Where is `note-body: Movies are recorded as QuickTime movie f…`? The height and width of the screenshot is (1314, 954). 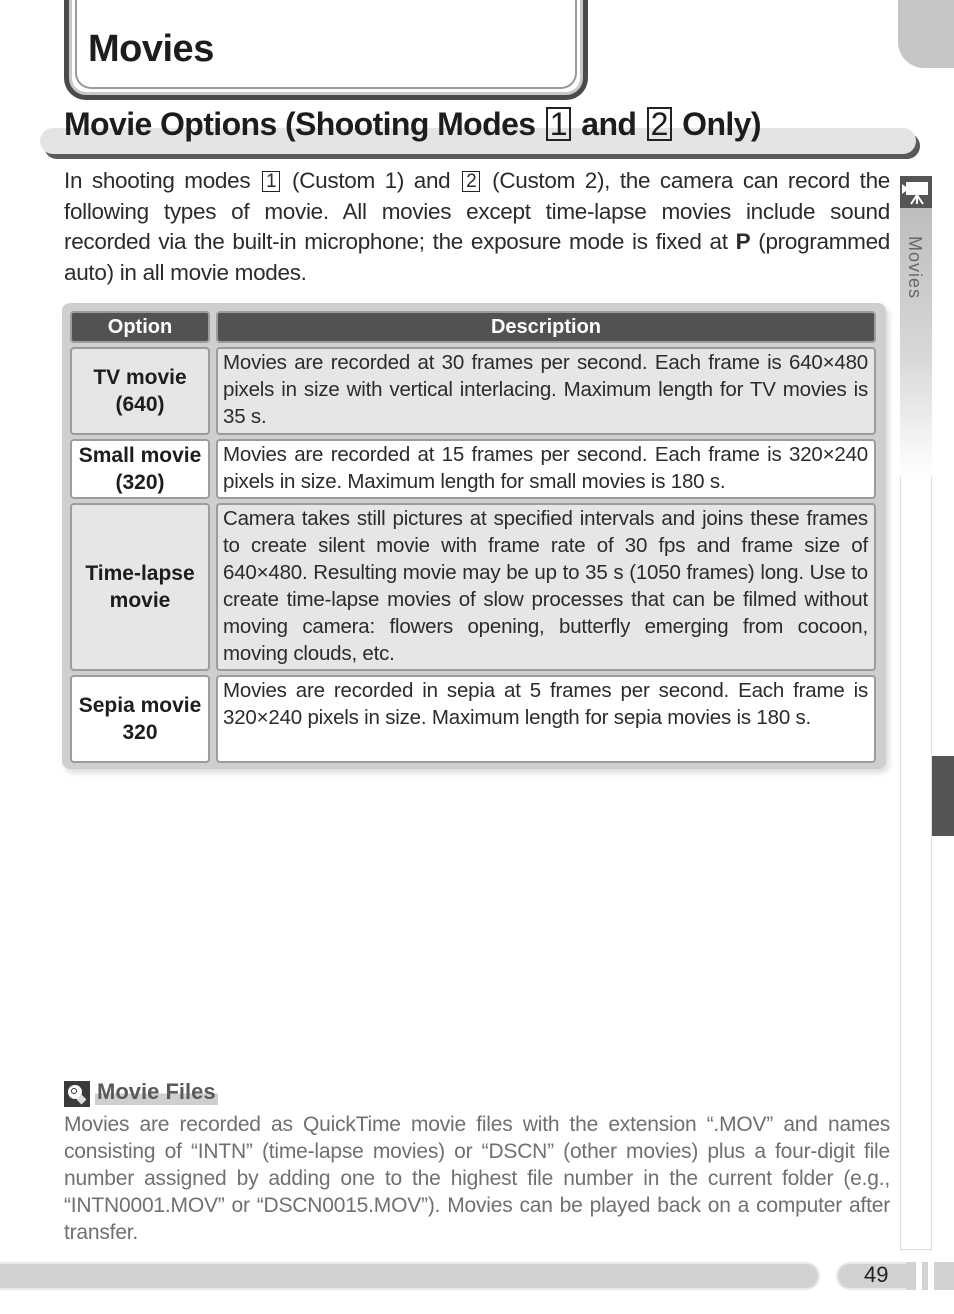 note-body: Movies are recorded as QuickTime movie f… is located at coordinates (477, 1178).